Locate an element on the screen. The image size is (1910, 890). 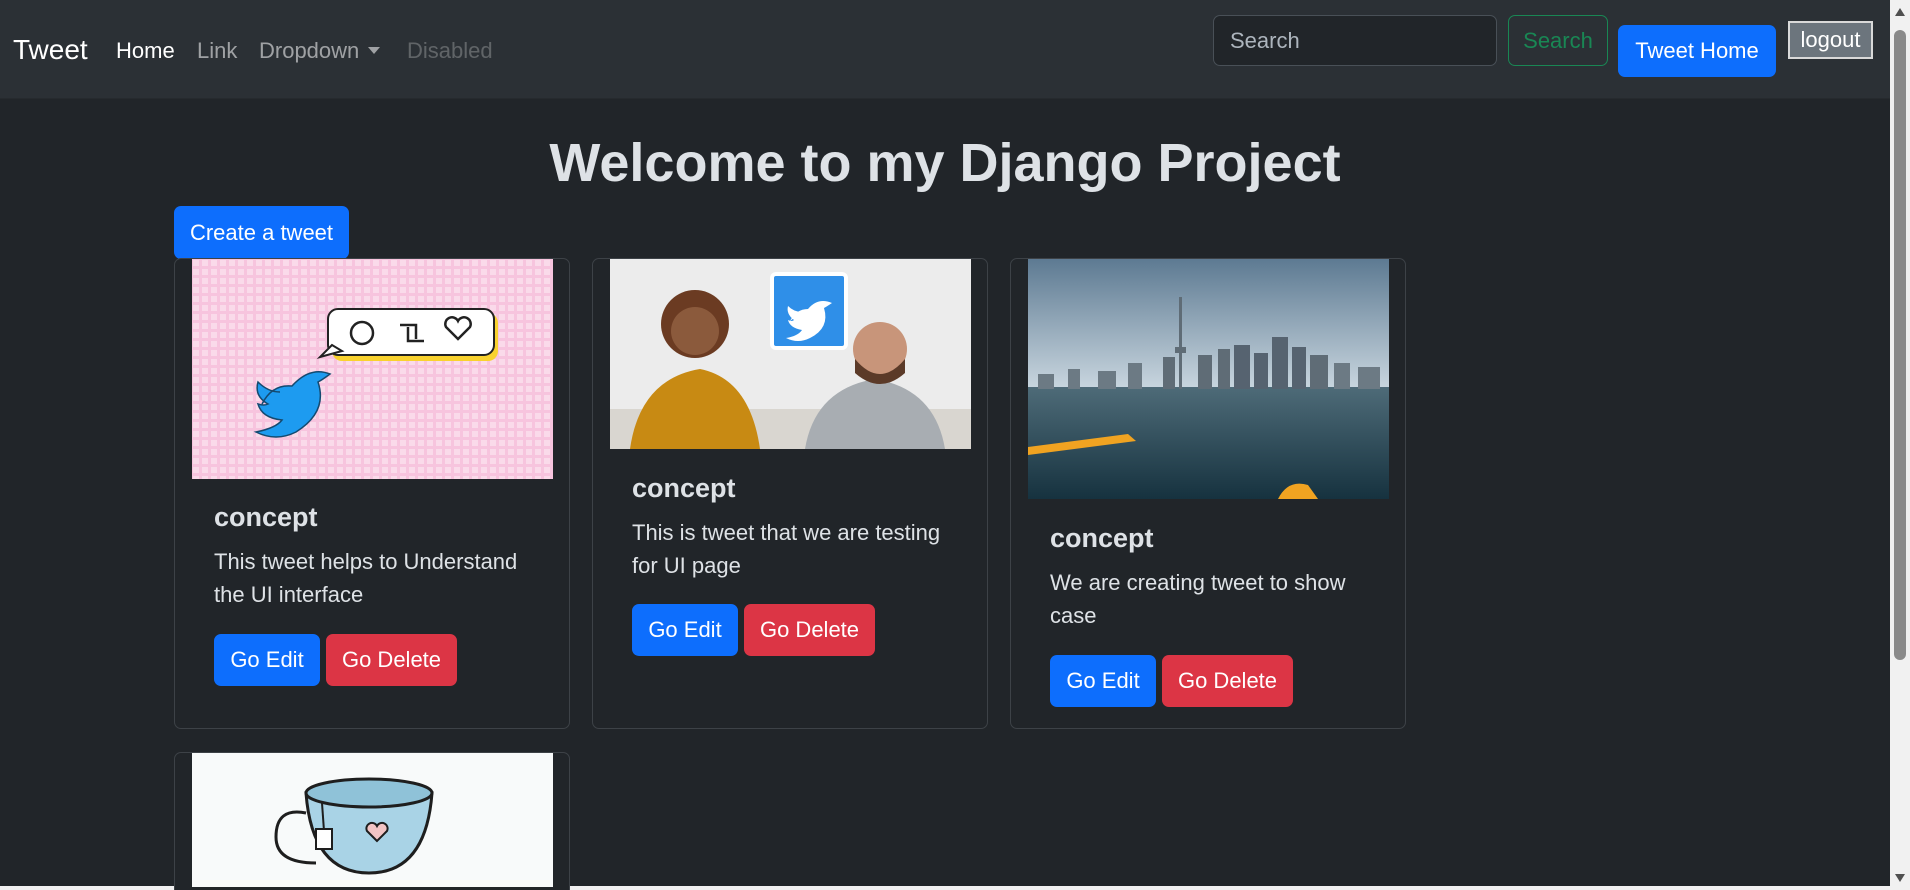
card-image-people-twitter-logo is located at coordinates (790, 354).